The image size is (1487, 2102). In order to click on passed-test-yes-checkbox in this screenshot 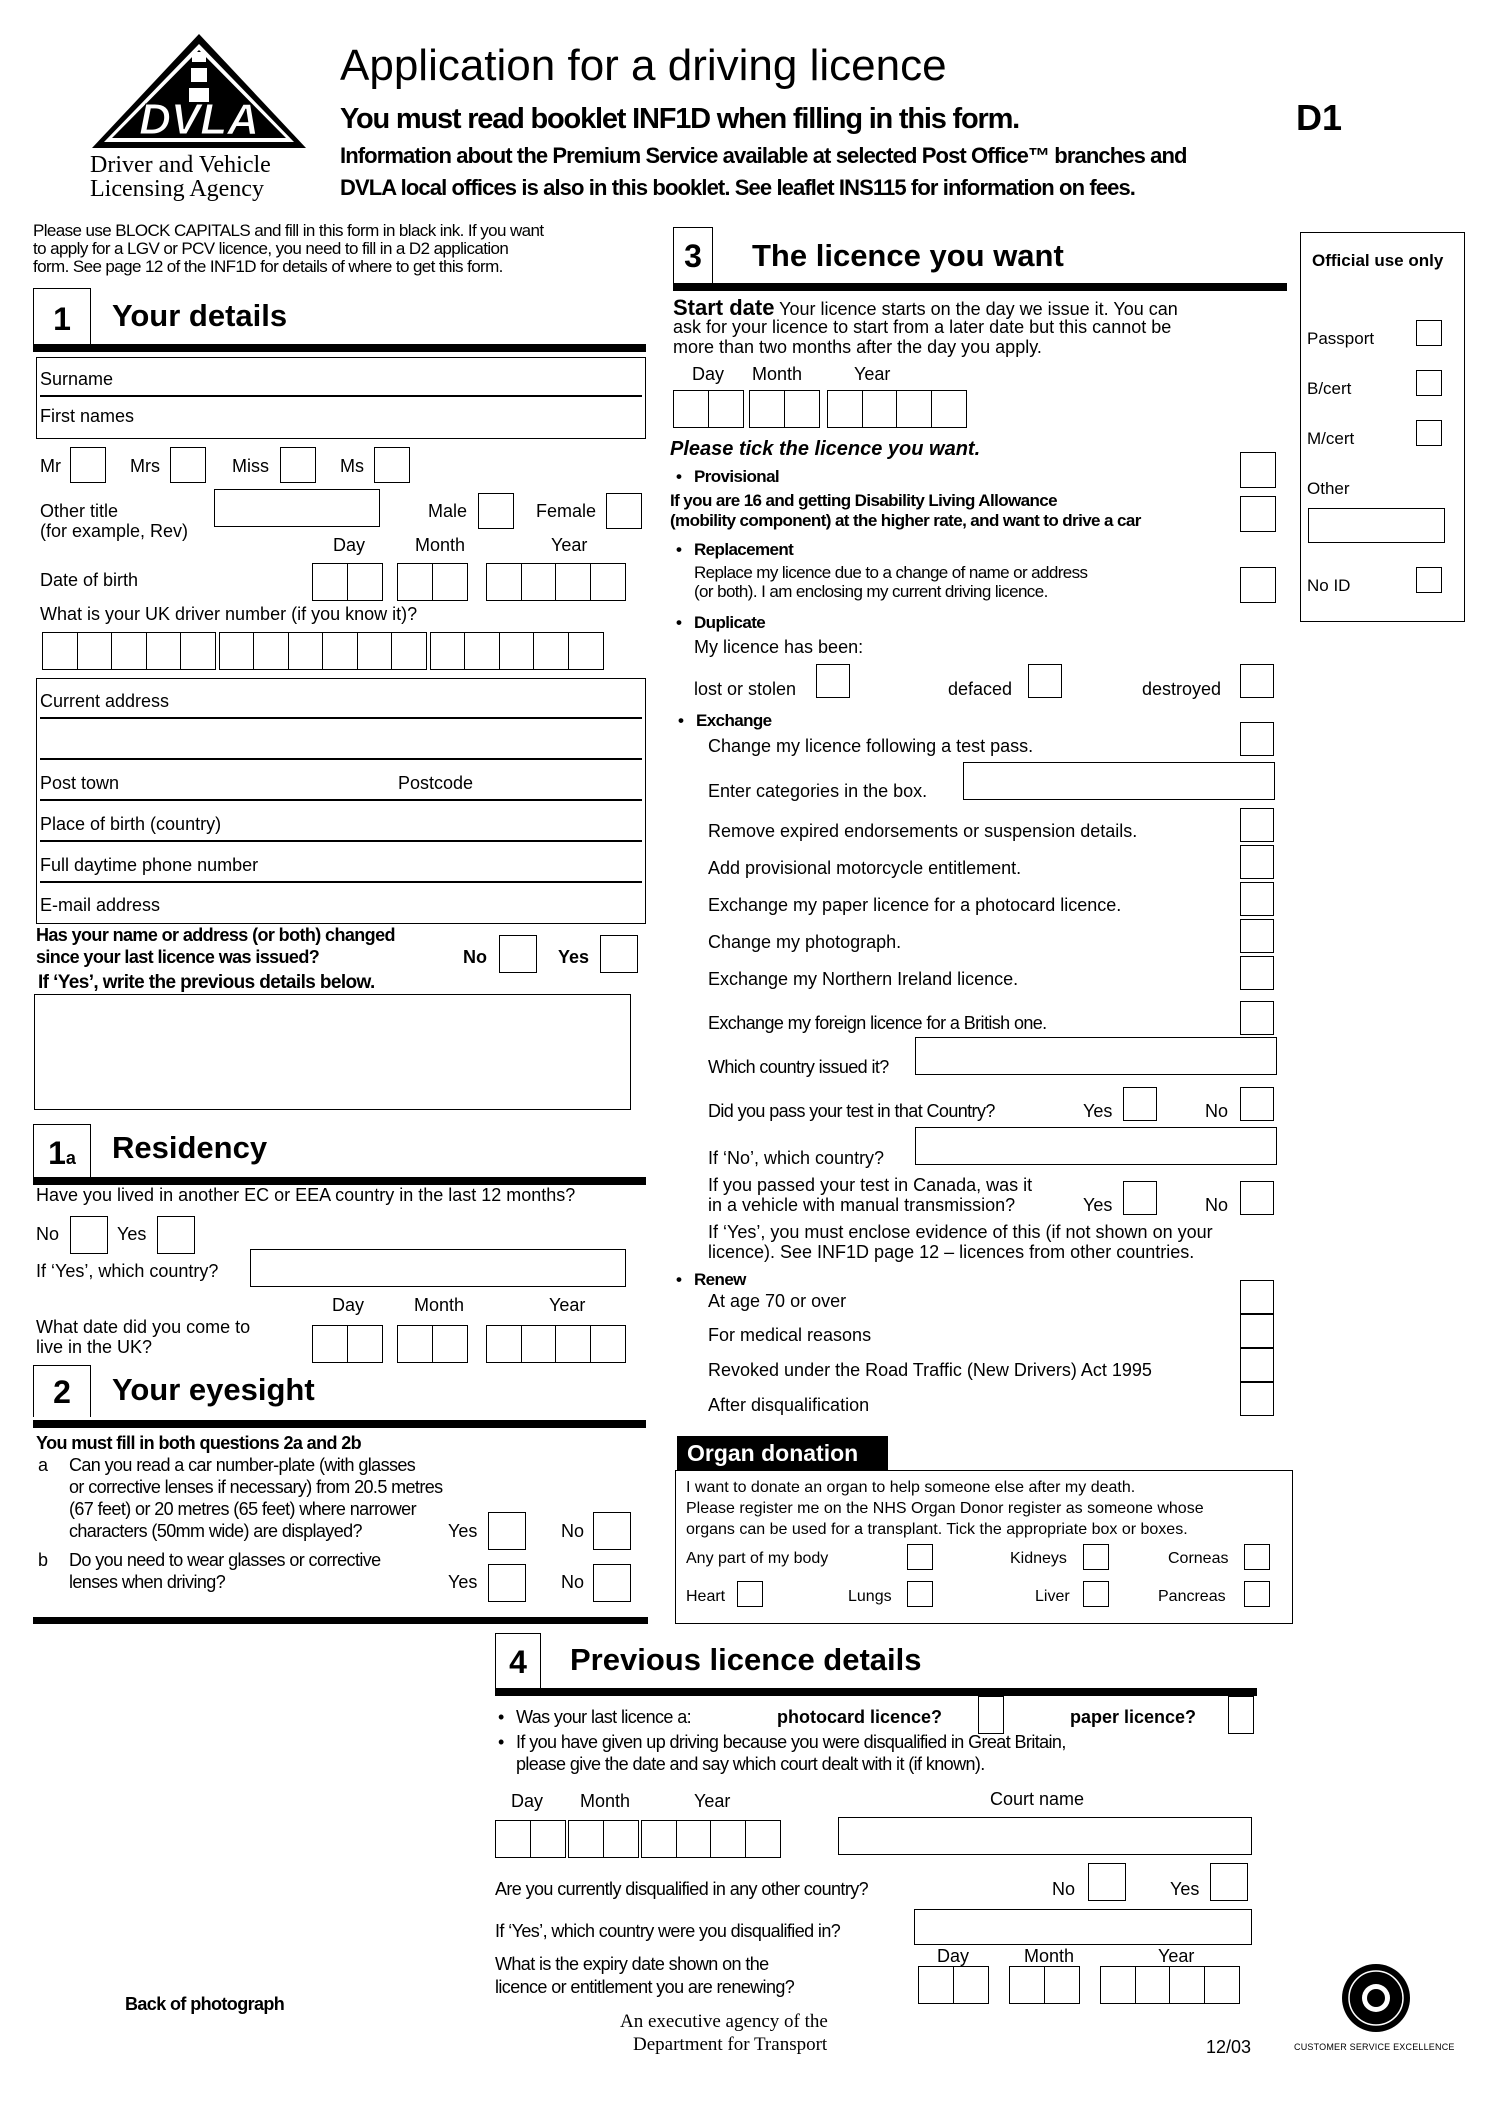, I will do `click(1140, 1104)`.